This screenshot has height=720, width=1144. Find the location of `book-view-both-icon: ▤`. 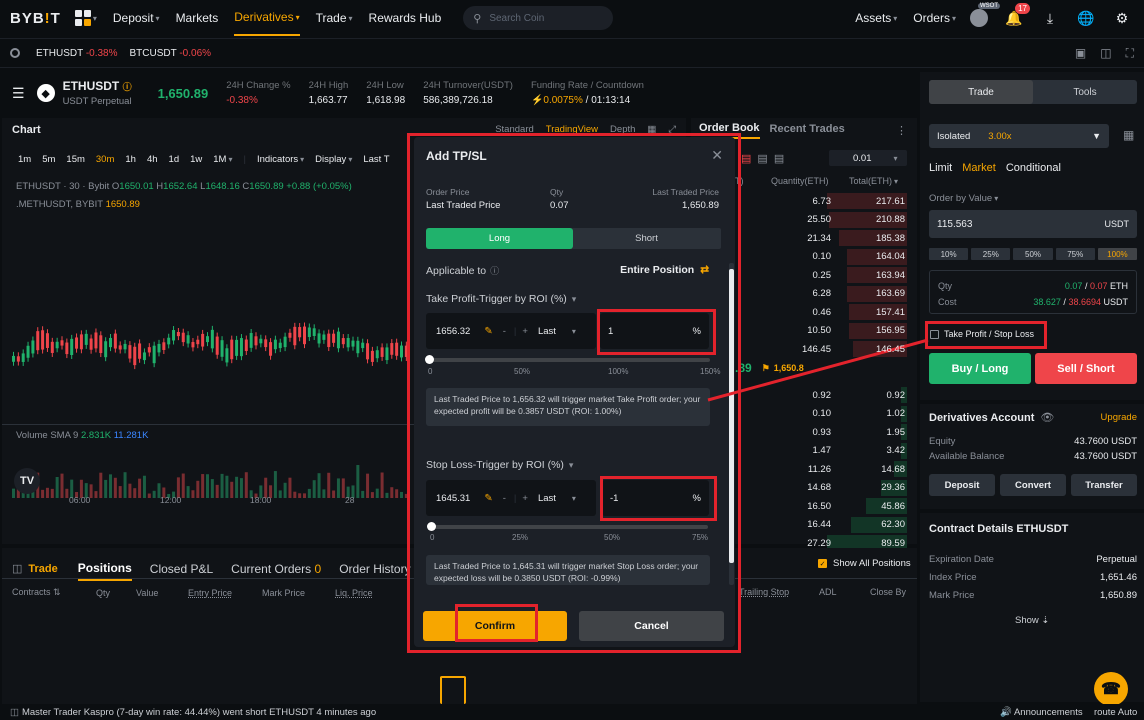

book-view-both-icon: ▤ is located at coordinates (746, 158).